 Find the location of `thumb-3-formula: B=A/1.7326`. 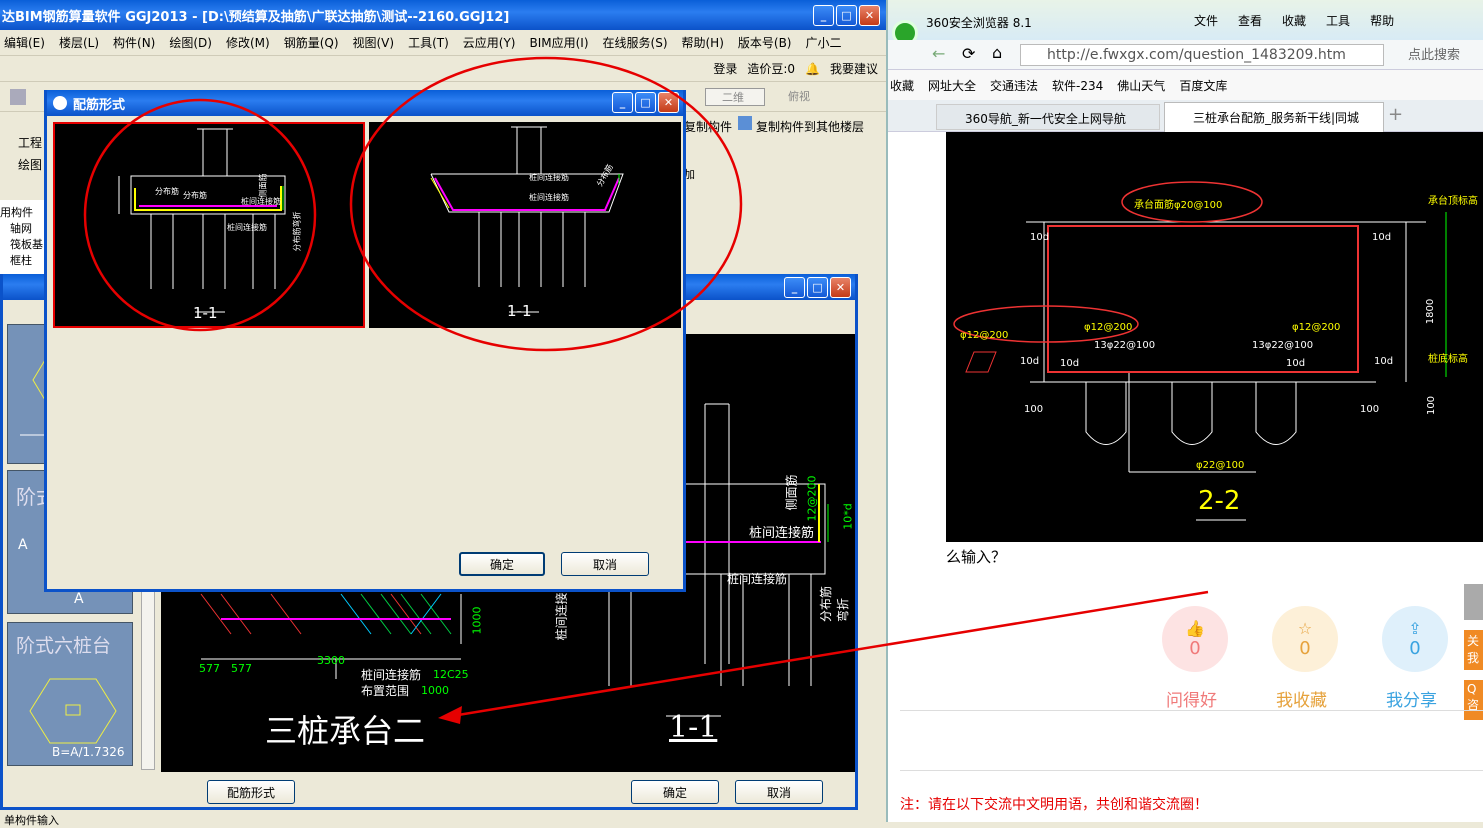

thumb-3-formula: B=A/1.7326 is located at coordinates (88, 752).